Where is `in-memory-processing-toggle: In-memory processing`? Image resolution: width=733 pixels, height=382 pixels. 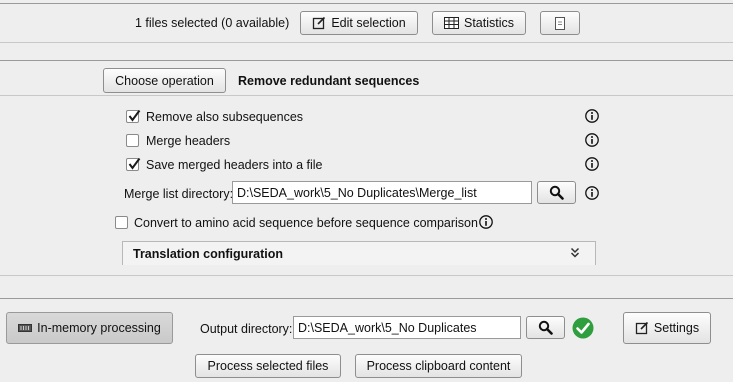
in-memory-processing-toggle: In-memory processing is located at coordinates (89, 328).